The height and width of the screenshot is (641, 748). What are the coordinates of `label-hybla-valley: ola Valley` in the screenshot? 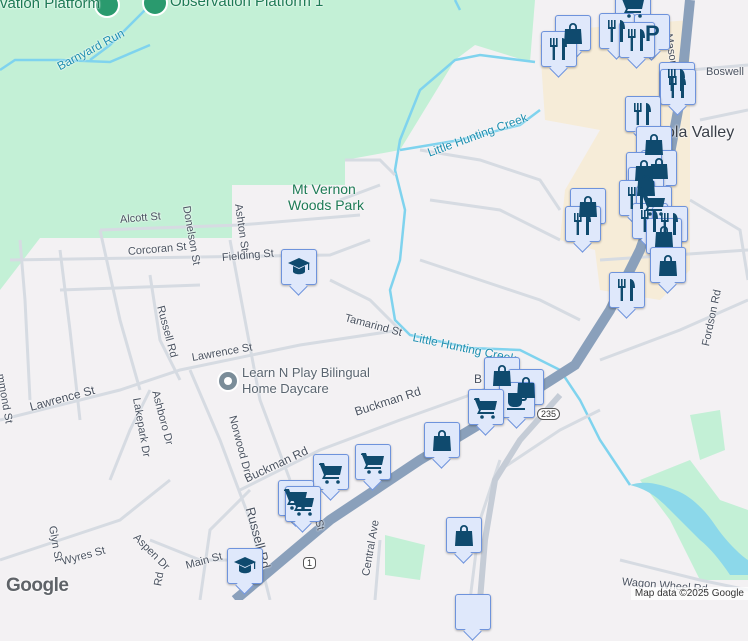 It's located at (700, 132).